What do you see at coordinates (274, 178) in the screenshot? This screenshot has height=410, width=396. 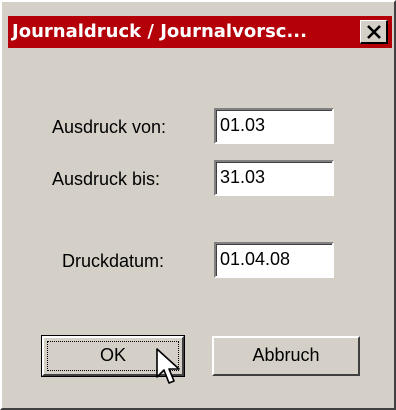 I see `to-date-input: 31.03` at bounding box center [274, 178].